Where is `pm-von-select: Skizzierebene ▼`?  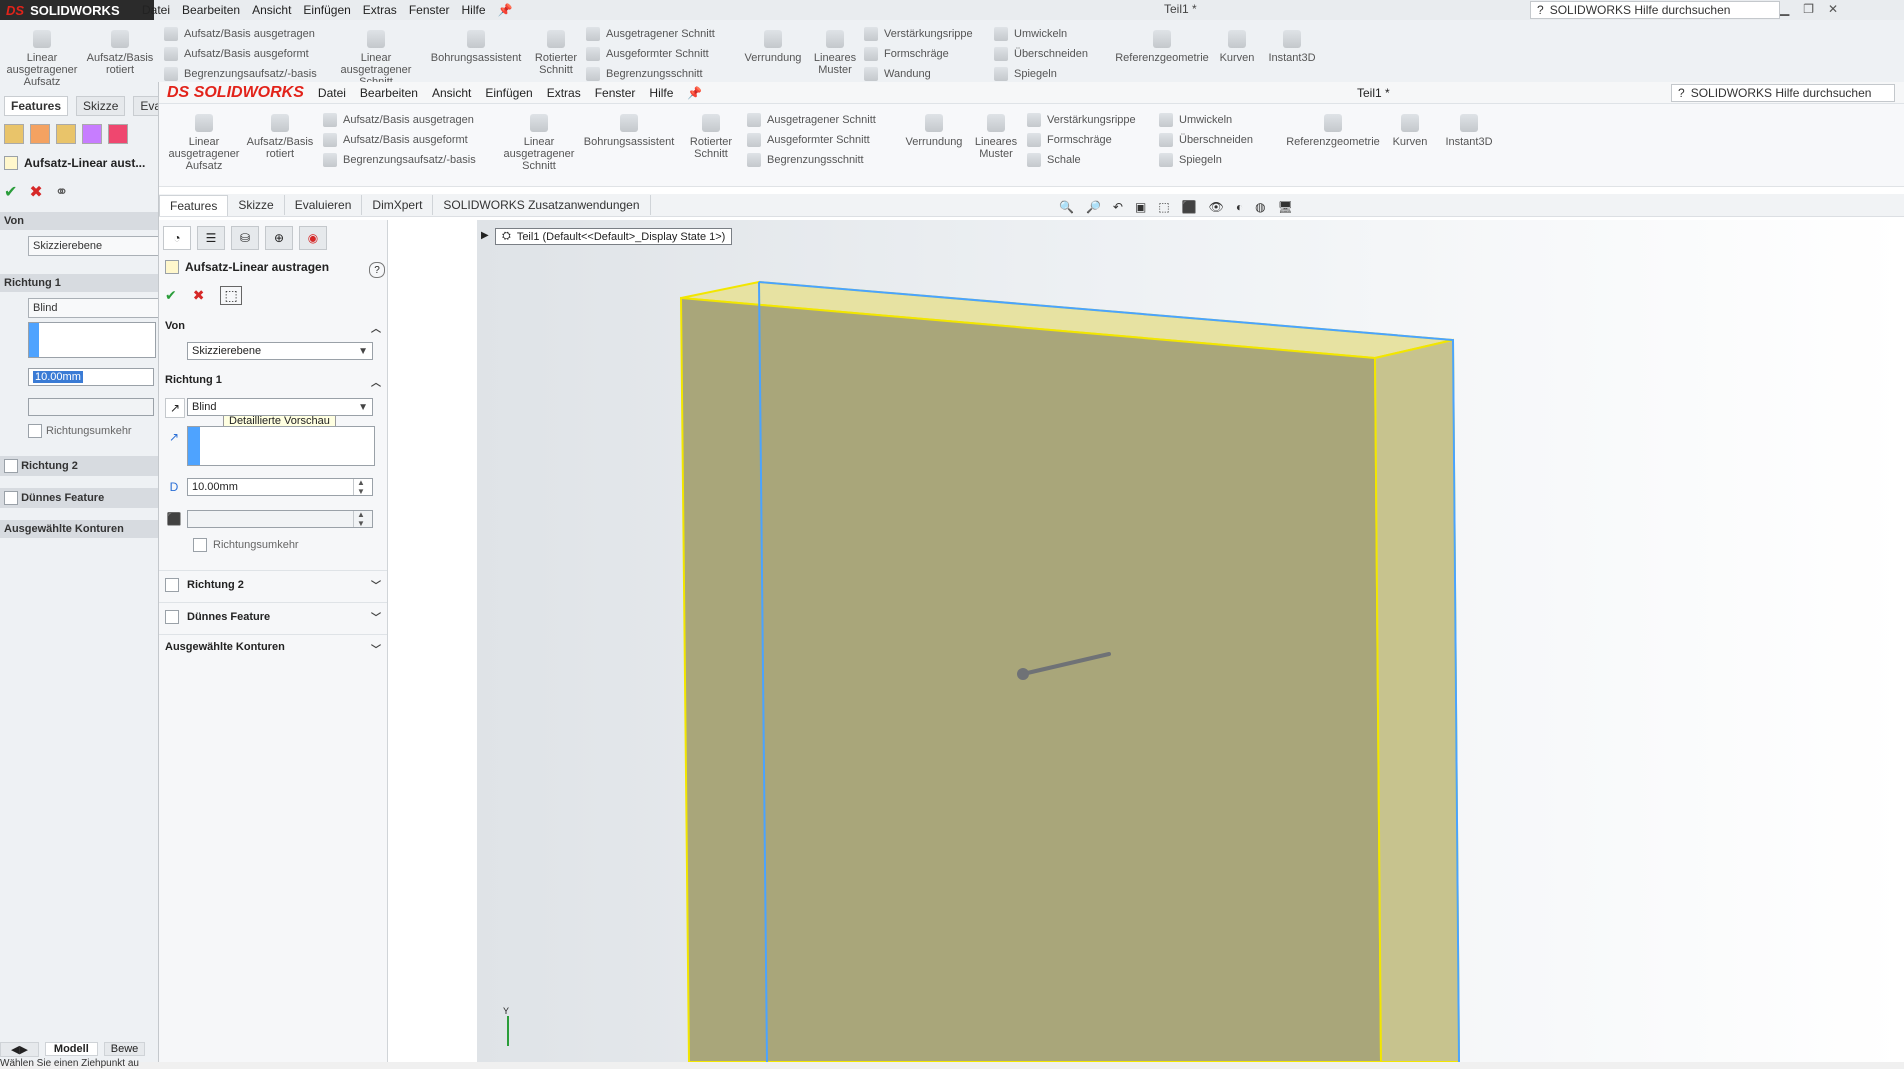 pm-von-select: Skizzierebene ▼ is located at coordinates (280, 351).